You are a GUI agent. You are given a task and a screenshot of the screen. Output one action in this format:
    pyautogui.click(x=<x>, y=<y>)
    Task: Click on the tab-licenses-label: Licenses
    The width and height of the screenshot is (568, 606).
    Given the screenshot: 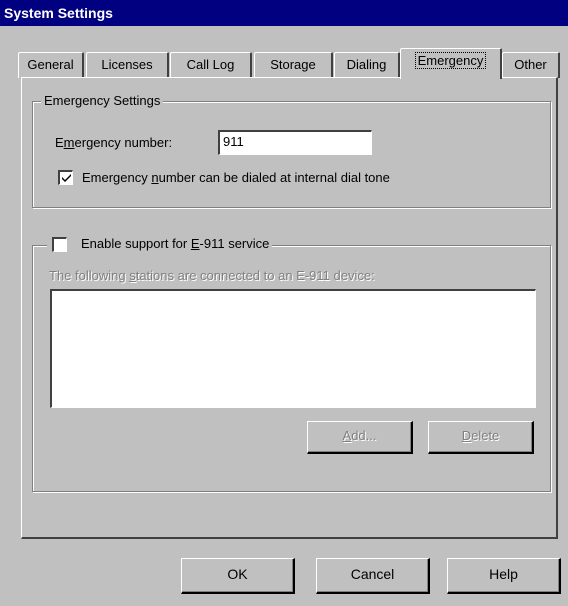 What is the action you would take?
    pyautogui.click(x=127, y=64)
    